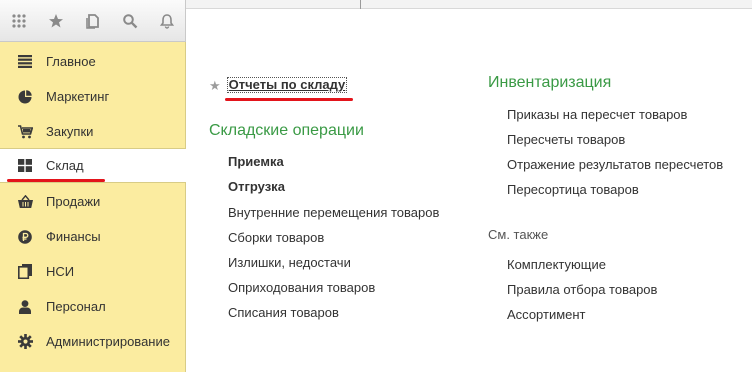  I want to click on star-icon: ★, so click(215, 85).